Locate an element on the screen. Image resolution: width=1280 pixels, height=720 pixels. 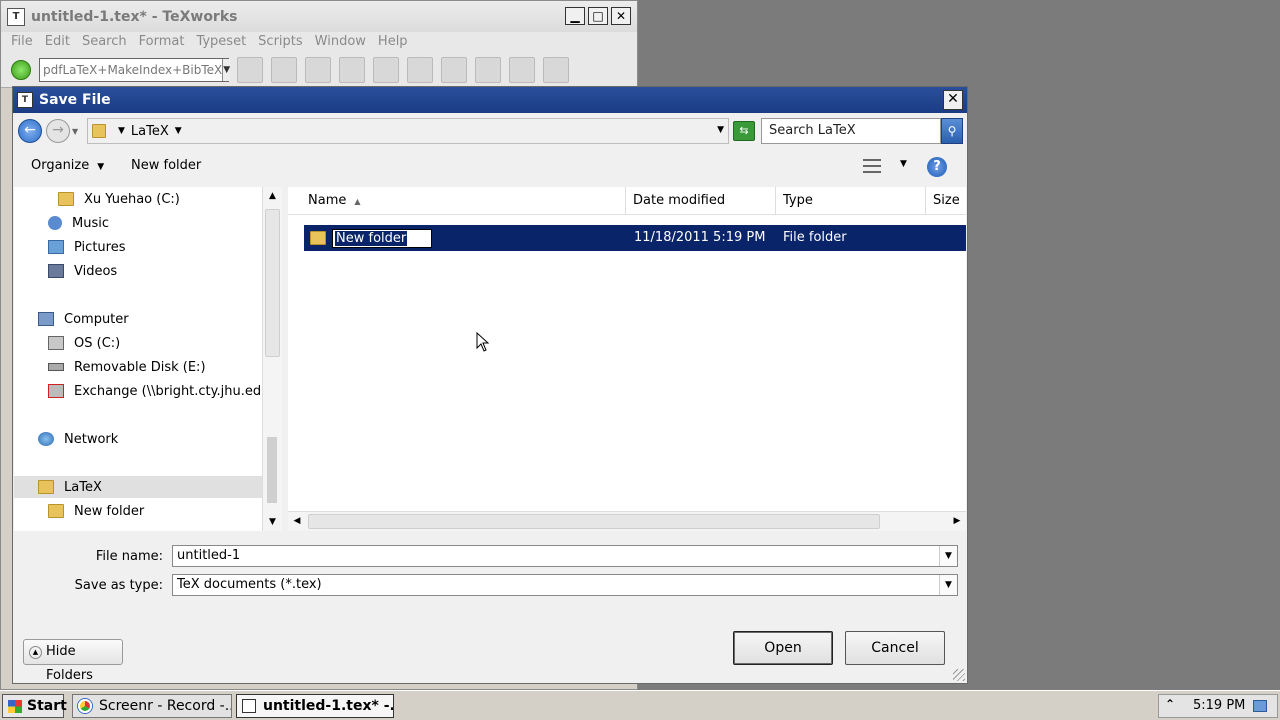
paste-icon is located at coordinates (488, 69).